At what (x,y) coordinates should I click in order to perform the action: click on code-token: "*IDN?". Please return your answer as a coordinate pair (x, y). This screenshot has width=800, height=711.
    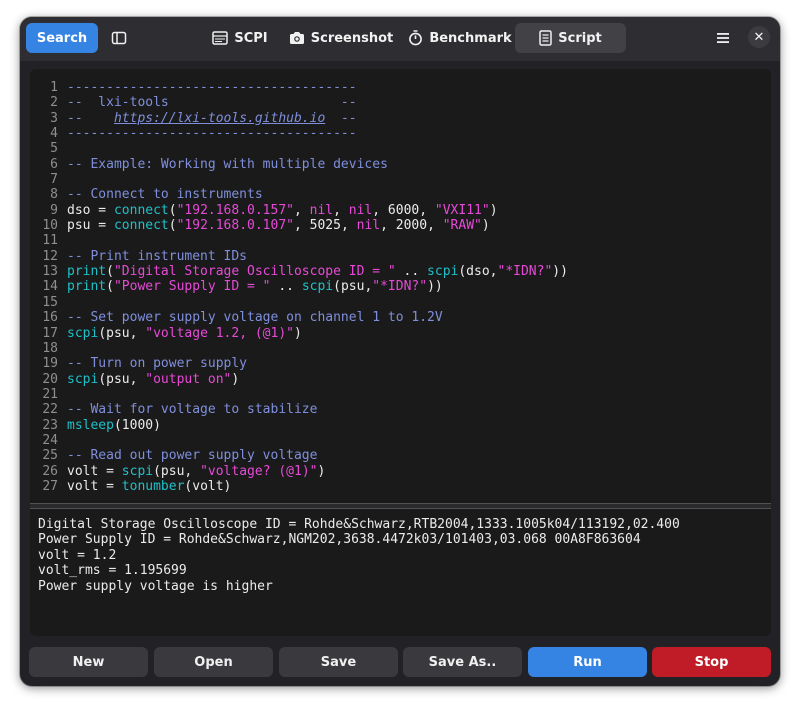
    Looking at the image, I should click on (400, 287).